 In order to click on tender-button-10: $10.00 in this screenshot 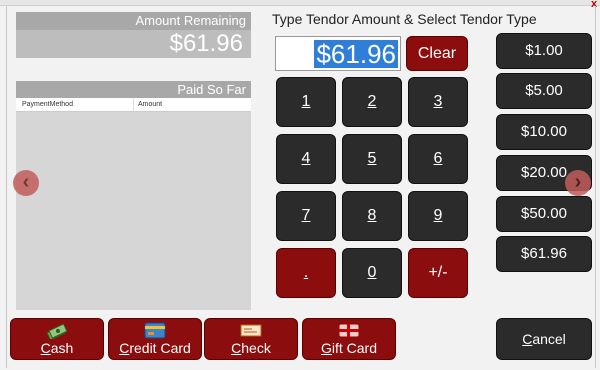, I will do `click(544, 132)`.